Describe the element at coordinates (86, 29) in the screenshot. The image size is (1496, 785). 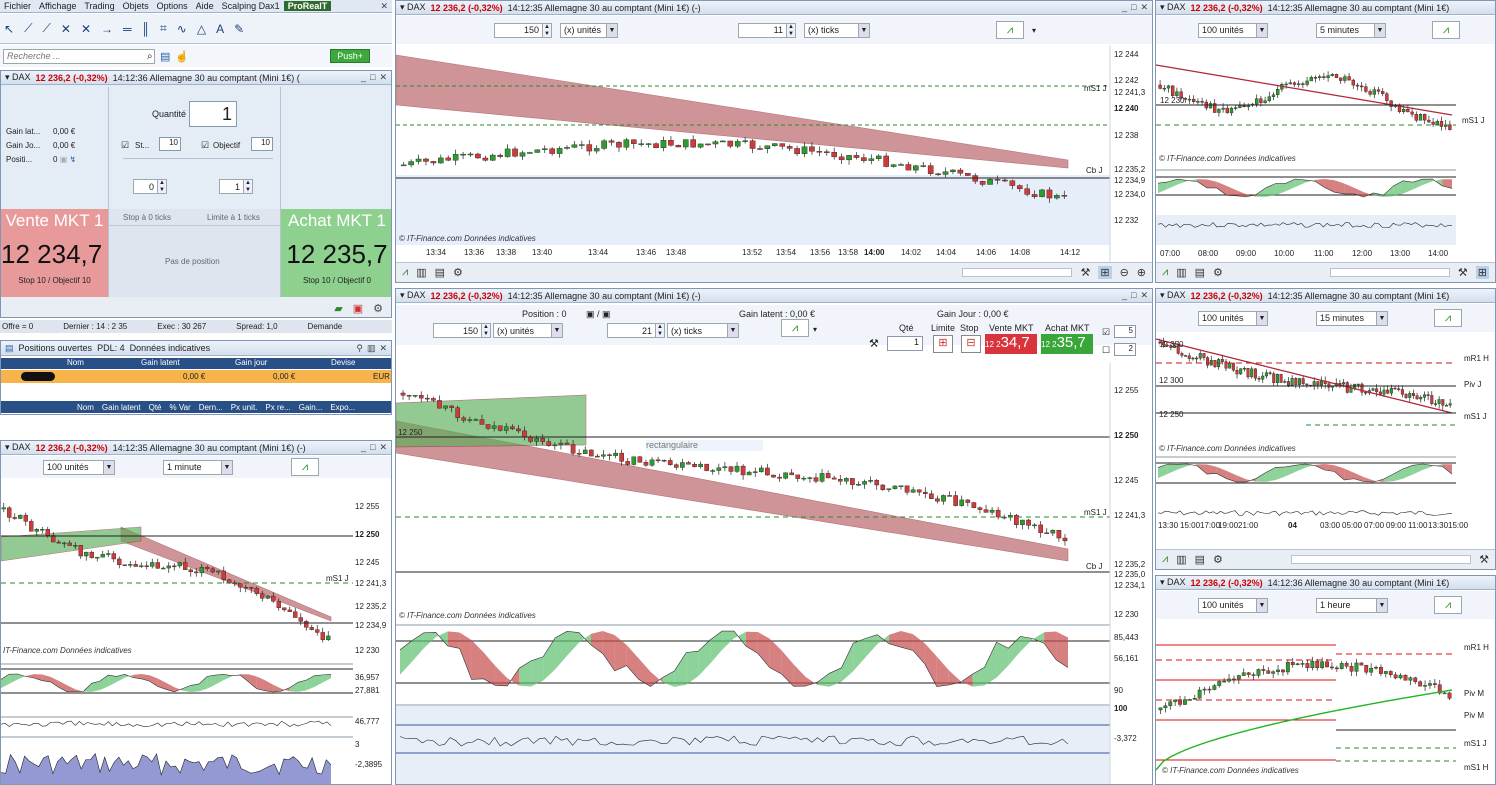
I see `xline-tool-icon: ✕` at that location.